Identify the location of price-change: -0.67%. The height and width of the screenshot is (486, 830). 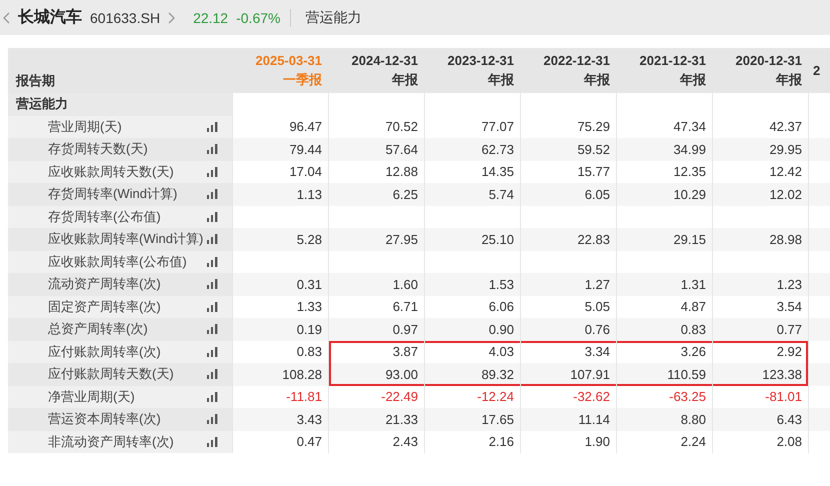
(258, 18).